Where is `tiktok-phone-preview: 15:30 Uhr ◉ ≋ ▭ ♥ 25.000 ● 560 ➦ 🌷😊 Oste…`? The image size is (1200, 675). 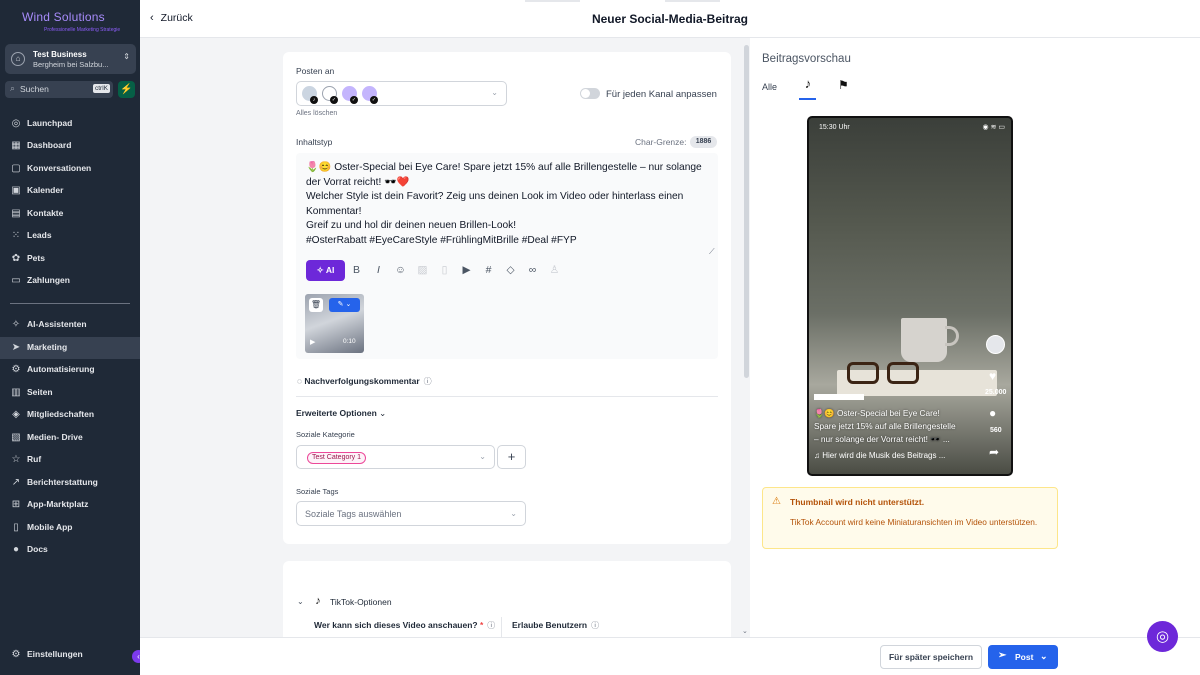
tiktok-phone-preview: 15:30 Uhr ◉ ≋ ▭ ♥ 25.000 ● 560 ➦ 🌷😊 Oste… is located at coordinates (910, 296).